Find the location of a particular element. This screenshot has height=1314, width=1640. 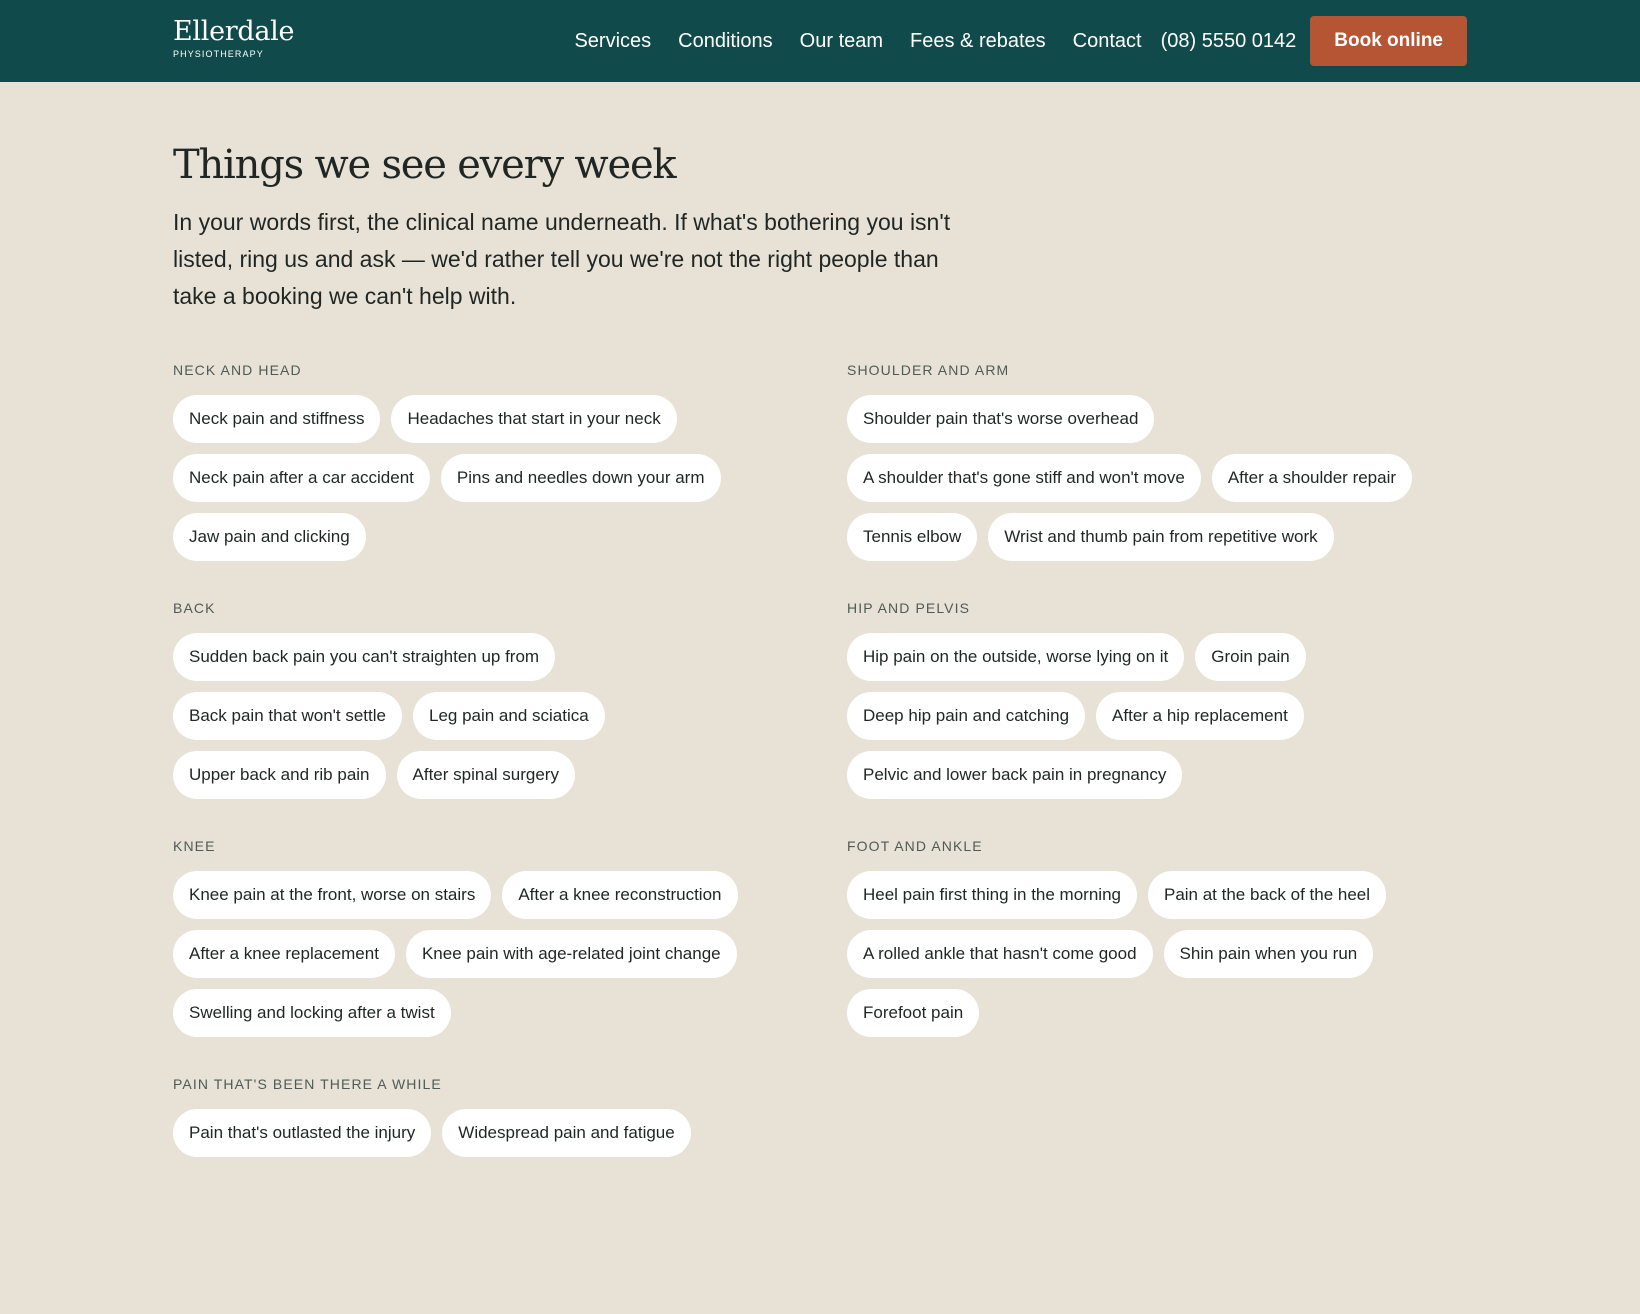

condition-chip: Knee pain with age-related joint change is located at coordinates (571, 954).